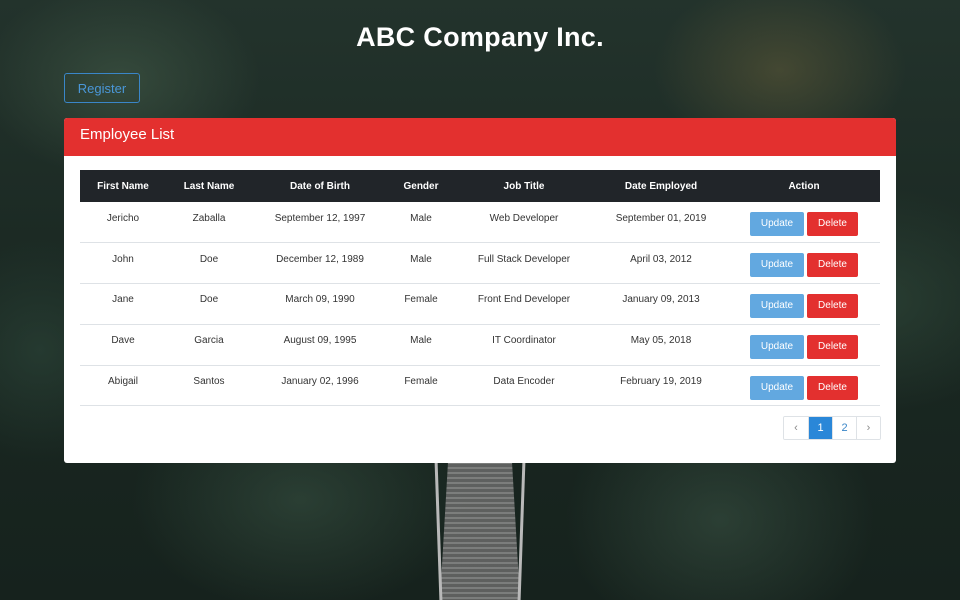 Image resolution: width=960 pixels, height=600 pixels. Describe the element at coordinates (661, 263) in the screenshot. I see `cell-date-employed: April 03, 2012` at that location.